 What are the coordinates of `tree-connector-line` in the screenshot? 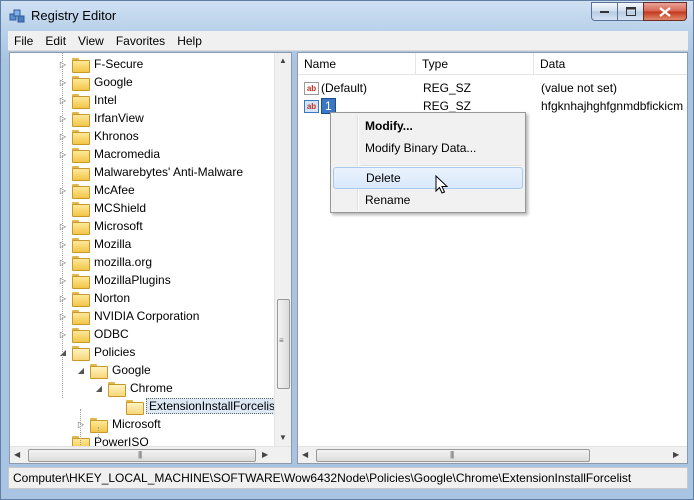 It's located at (62, 225).